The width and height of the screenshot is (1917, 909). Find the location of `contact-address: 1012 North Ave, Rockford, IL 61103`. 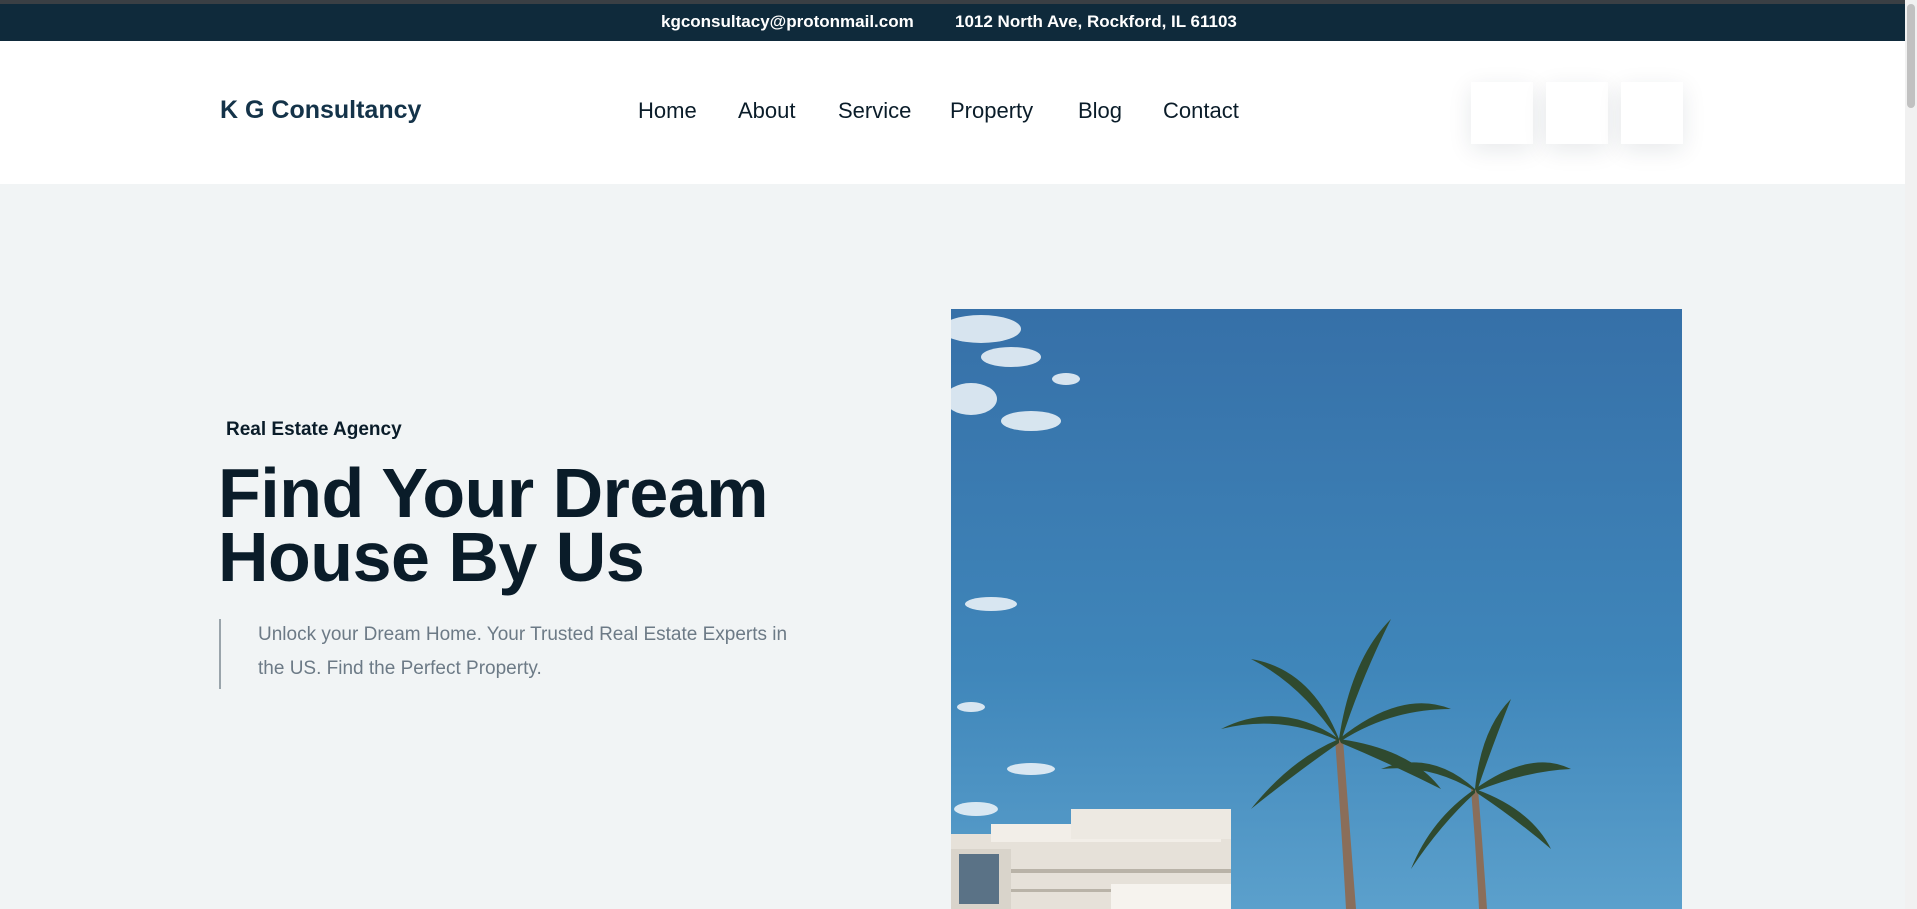

contact-address: 1012 North Ave, Rockford, IL 61103 is located at coordinates (1096, 21).